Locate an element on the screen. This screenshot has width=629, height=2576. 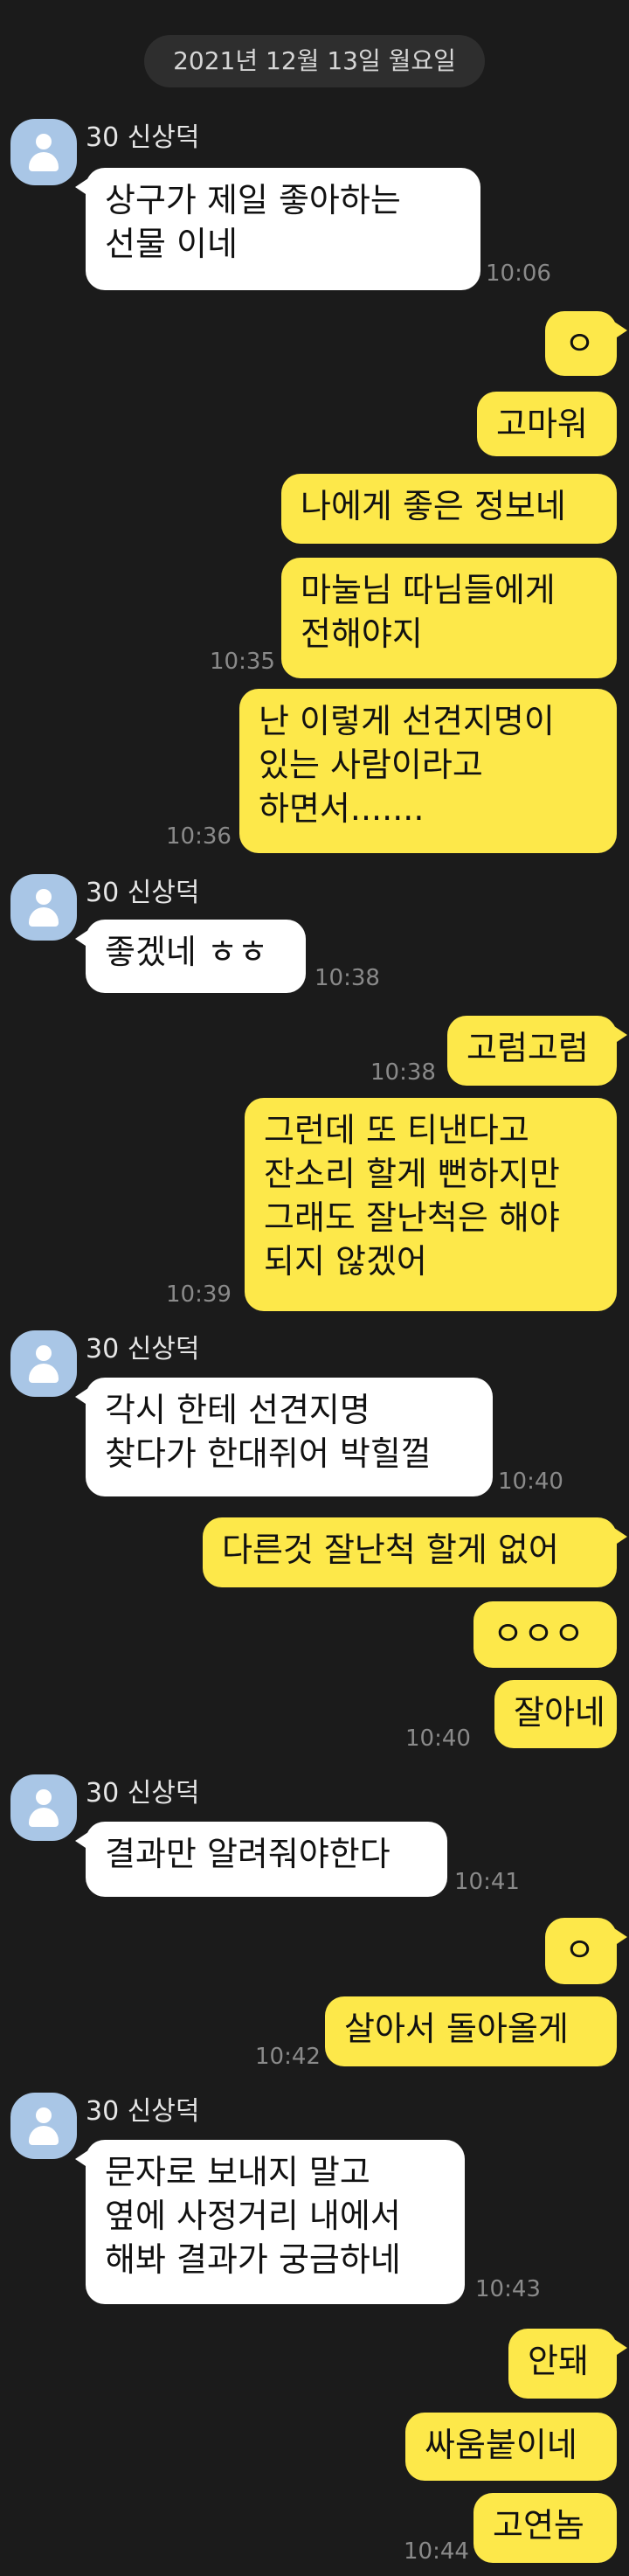
message-bubble-outgoing: ㅇㅇㅇ is located at coordinates (545, 1635).